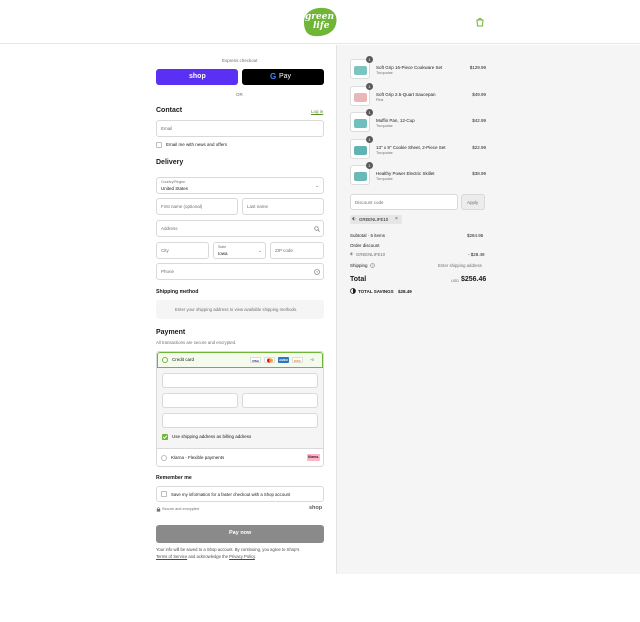 This screenshot has height=622, width=640. Describe the element at coordinates (297, 250) in the screenshot. I see `zip-field: ZIP code` at that location.